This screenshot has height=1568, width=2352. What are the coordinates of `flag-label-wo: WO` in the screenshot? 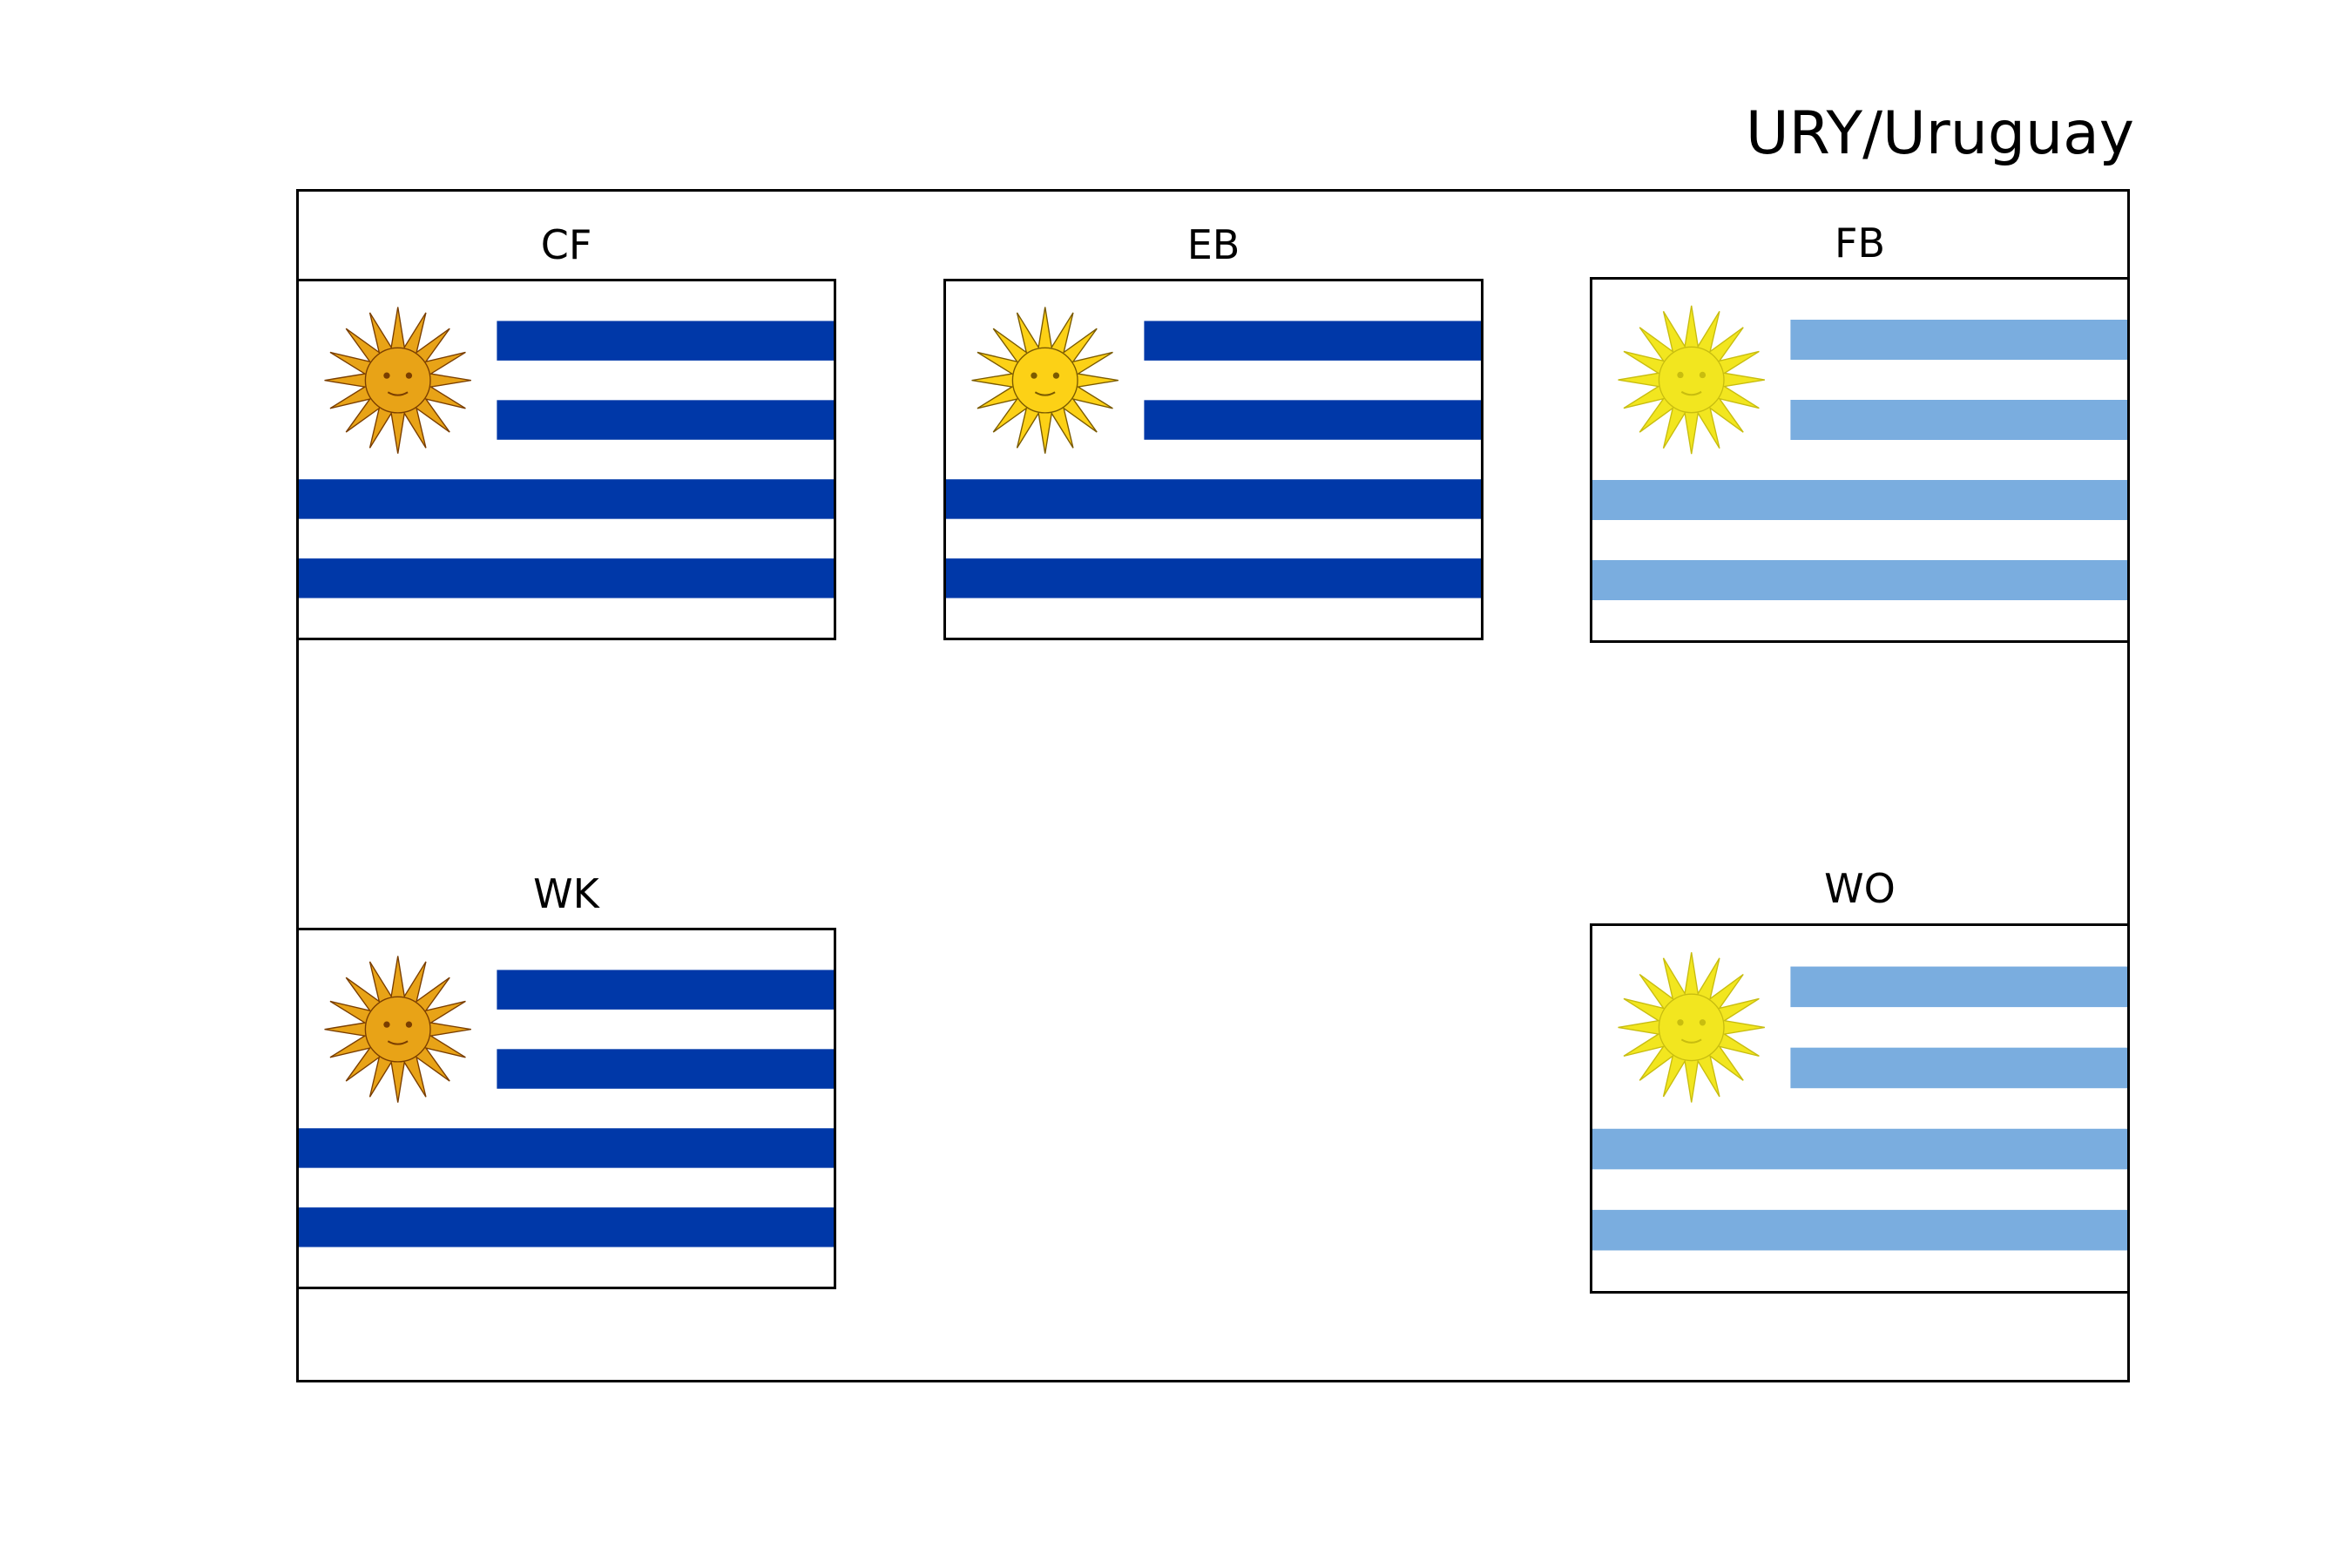 It's located at (1860, 889).